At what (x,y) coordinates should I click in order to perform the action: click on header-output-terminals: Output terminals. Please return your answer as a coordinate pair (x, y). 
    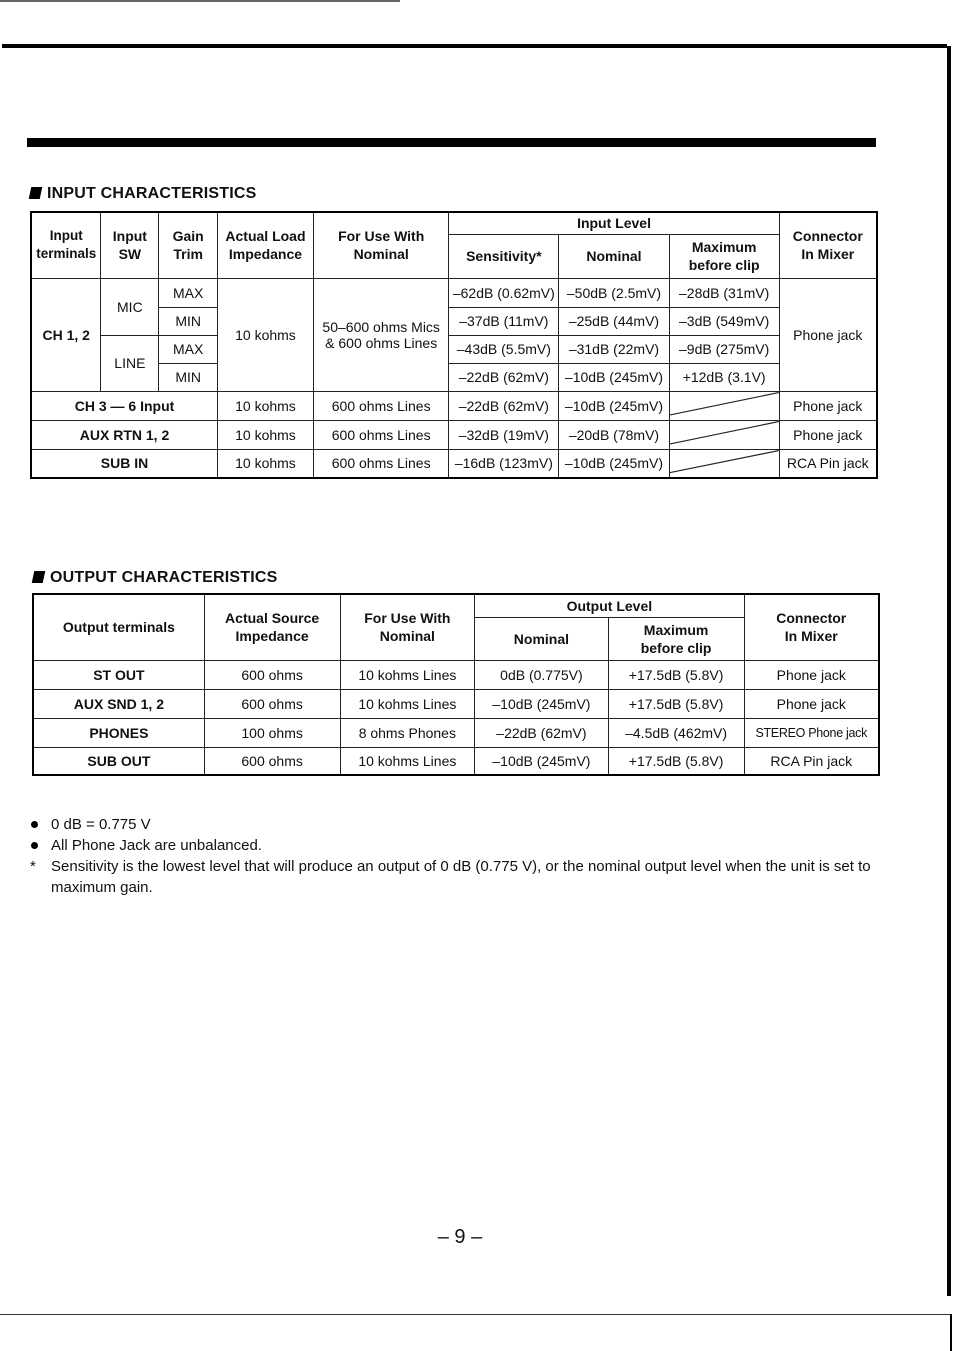
    Looking at the image, I should click on (118, 627).